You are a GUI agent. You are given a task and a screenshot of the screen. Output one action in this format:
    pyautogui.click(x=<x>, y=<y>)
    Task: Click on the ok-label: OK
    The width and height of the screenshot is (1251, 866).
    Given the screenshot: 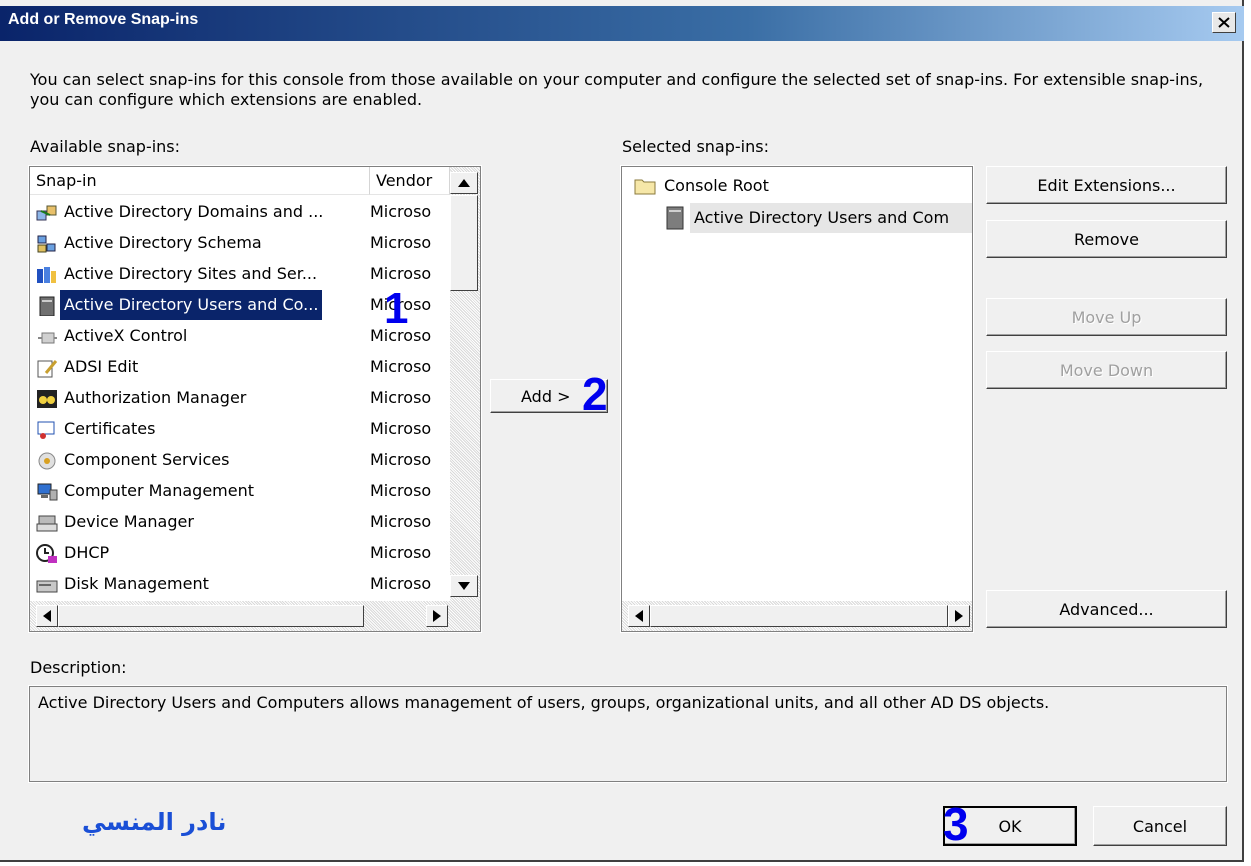 What is the action you would take?
    pyautogui.click(x=1010, y=826)
    